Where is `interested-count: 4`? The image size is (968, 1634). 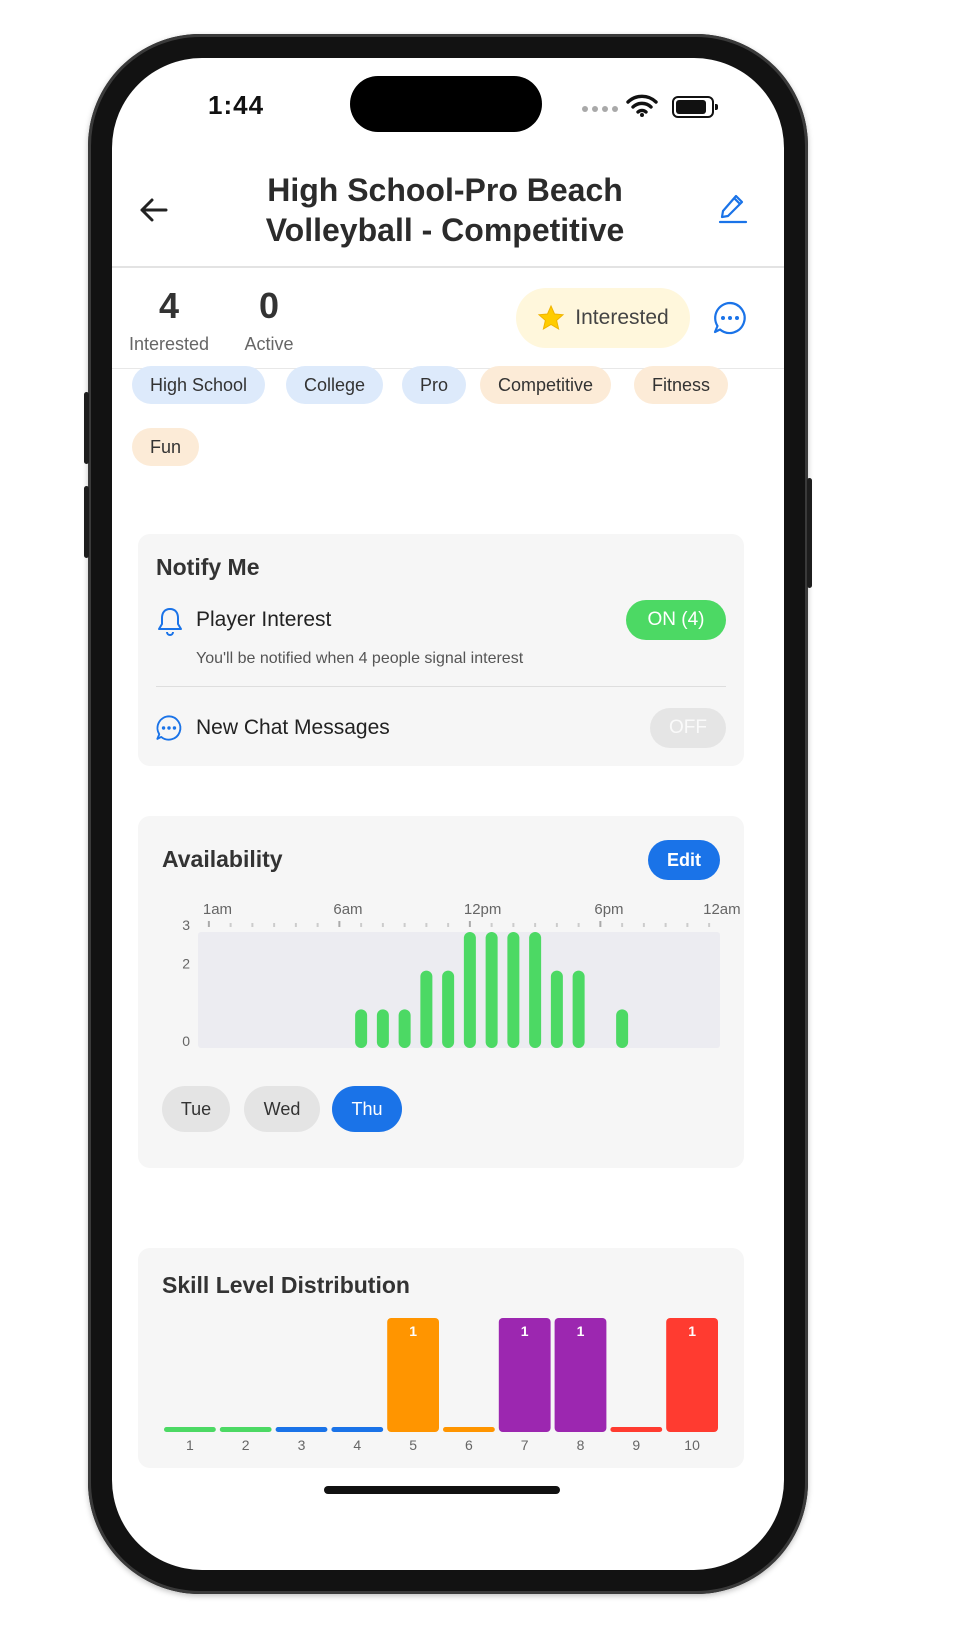
interested-count: 4 is located at coordinates (169, 305).